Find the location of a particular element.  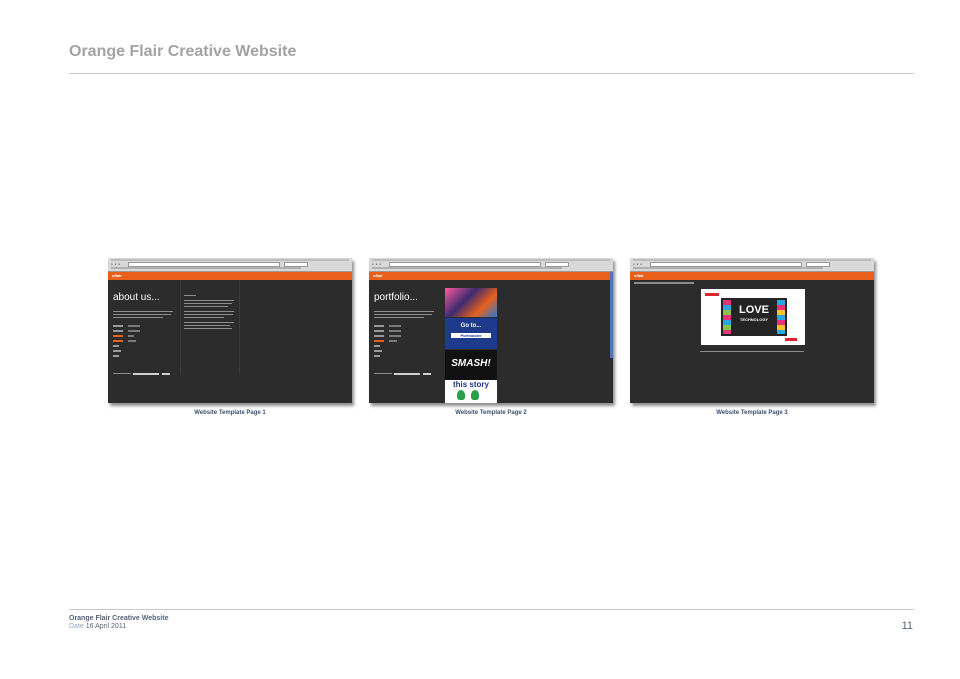

feature-title: LOVE is located at coordinates (754, 310).